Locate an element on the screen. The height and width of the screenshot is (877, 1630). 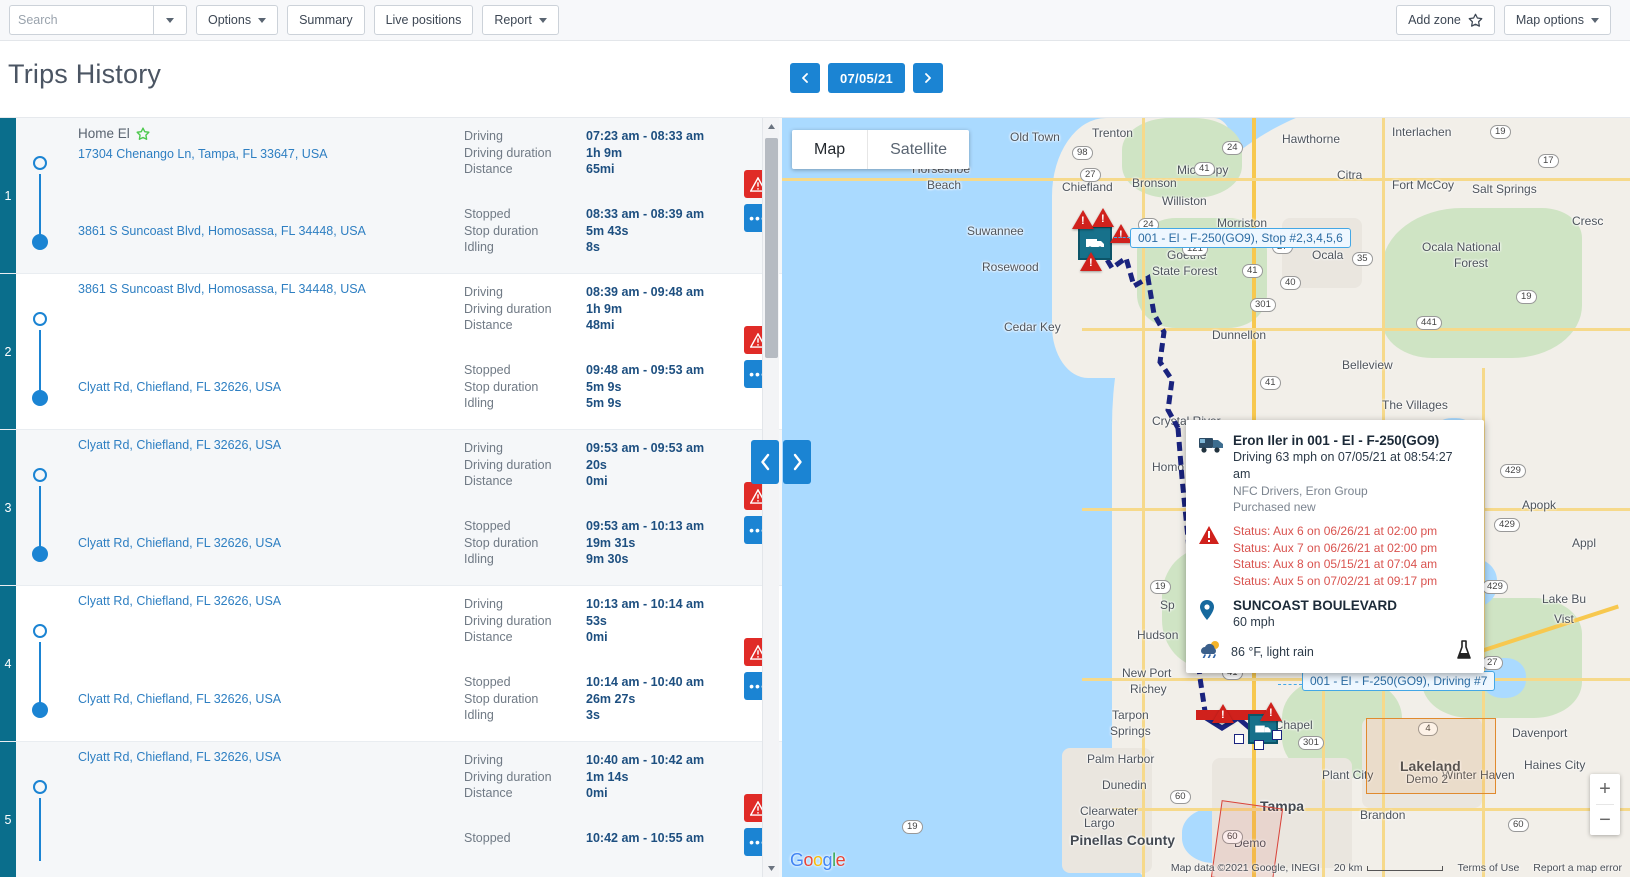
chevron-down-icon is located at coordinates (170, 20).